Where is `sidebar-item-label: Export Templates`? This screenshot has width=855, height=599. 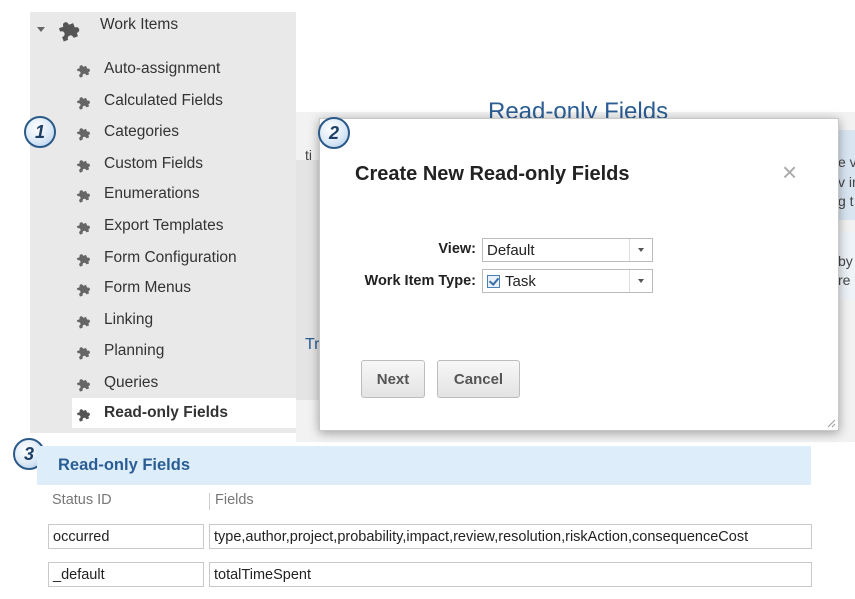 sidebar-item-label: Export Templates is located at coordinates (164, 225).